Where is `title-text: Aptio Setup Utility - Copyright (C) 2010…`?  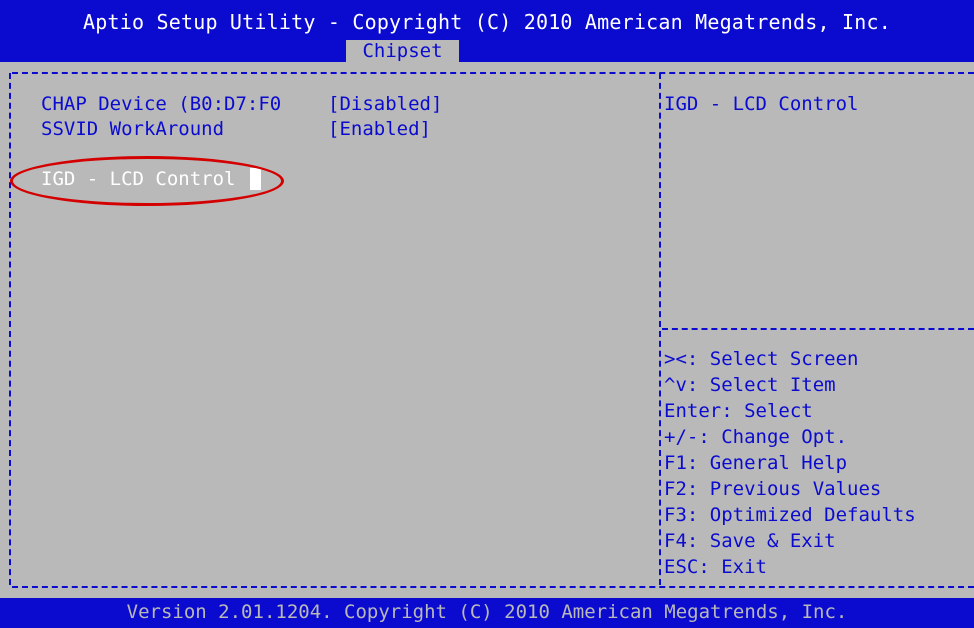
title-text: Aptio Setup Utility - Copyright (C) 2010… is located at coordinates (487, 22).